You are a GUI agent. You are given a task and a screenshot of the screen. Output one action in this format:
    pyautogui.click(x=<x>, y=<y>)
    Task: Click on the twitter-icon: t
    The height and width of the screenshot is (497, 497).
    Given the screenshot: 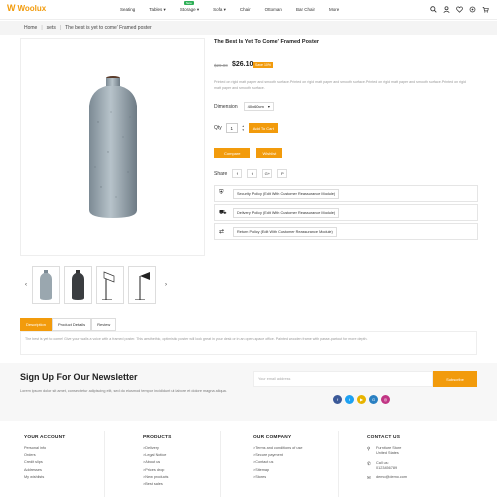 What is the action you would take?
    pyautogui.click(x=349, y=399)
    